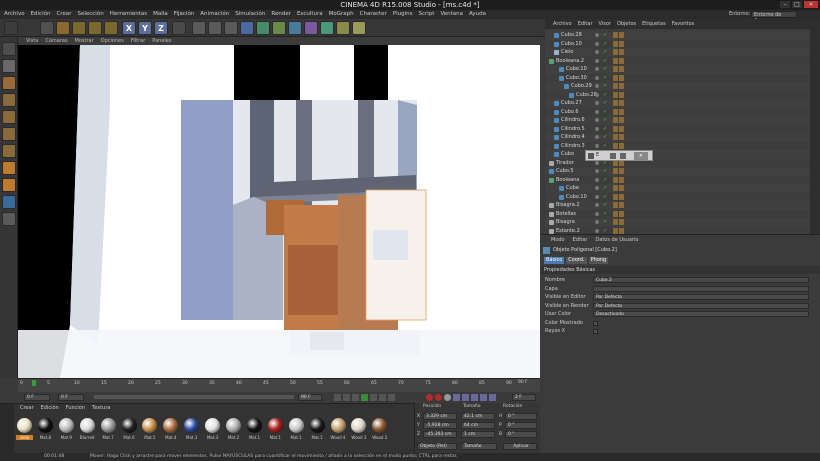  I want to click on viewport-menu-item: Mostrar, so click(84, 41).